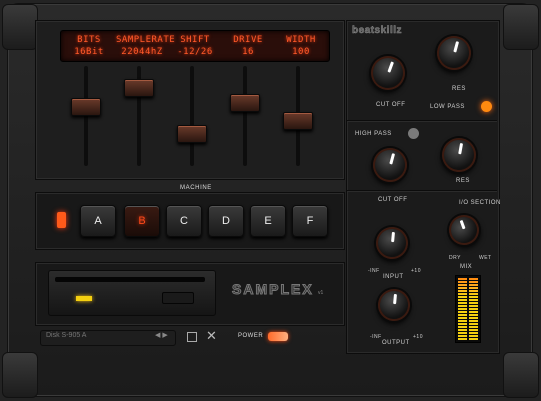  I want to click on input-min-label: -INF, so click(374, 271).